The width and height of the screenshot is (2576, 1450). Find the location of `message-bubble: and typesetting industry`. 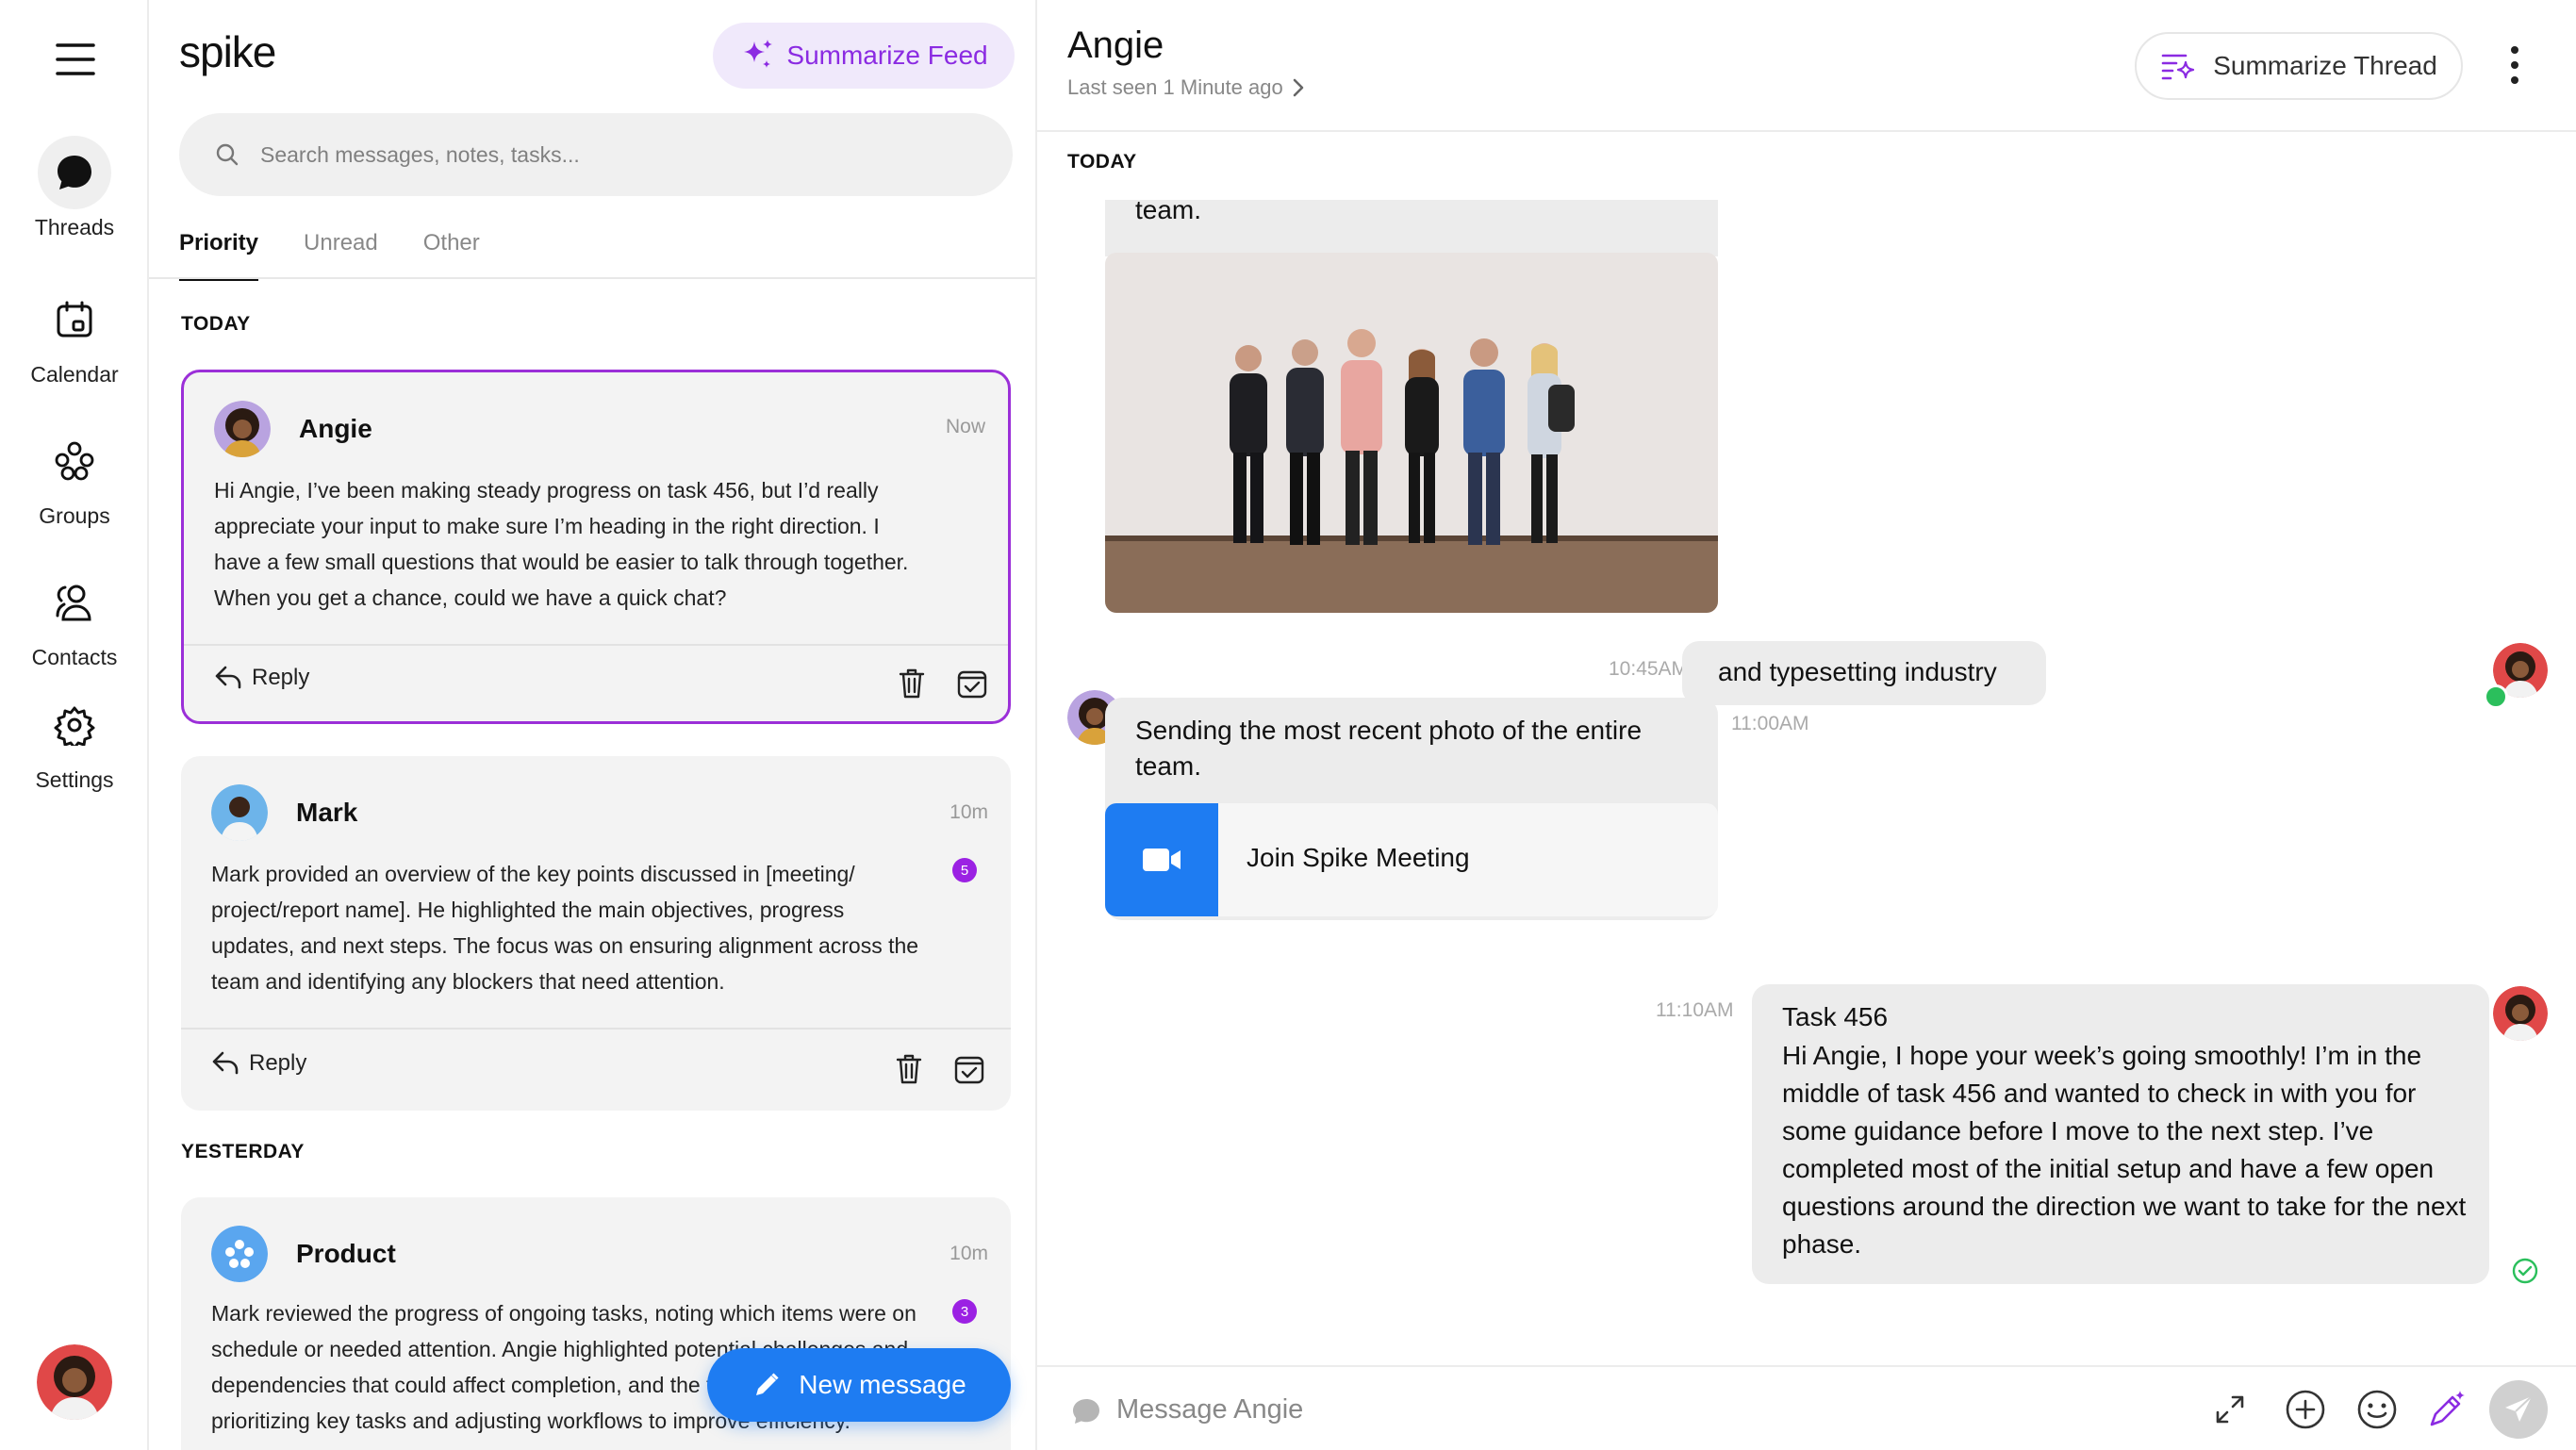

message-bubble: and typesetting industry is located at coordinates (1864, 673).